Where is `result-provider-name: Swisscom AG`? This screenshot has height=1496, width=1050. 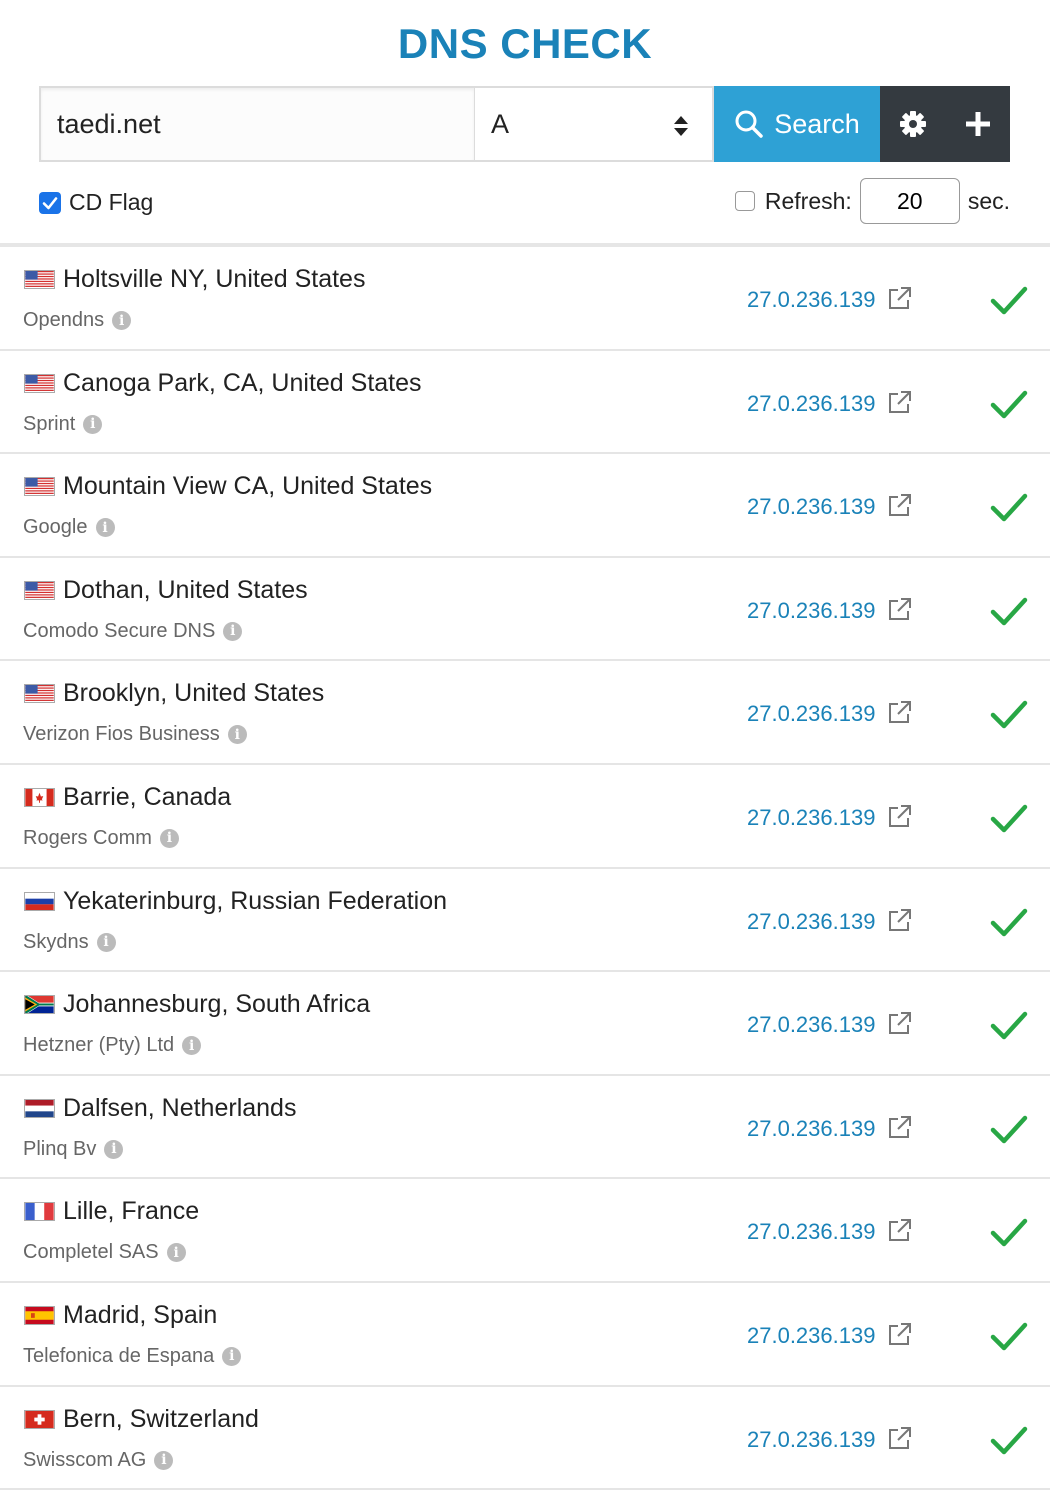
result-provider-name: Swisscom AG is located at coordinates (85, 1459).